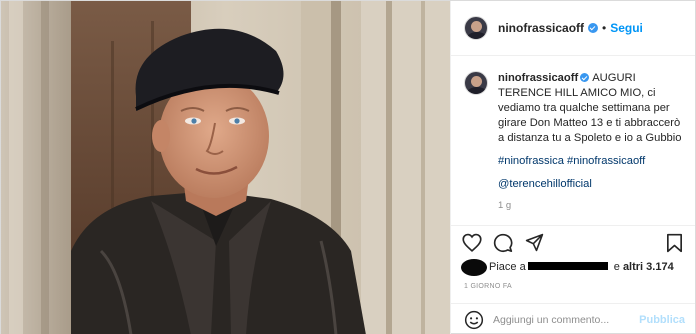 The image size is (696, 334). I want to click on bookmark-icon, so click(674, 243).